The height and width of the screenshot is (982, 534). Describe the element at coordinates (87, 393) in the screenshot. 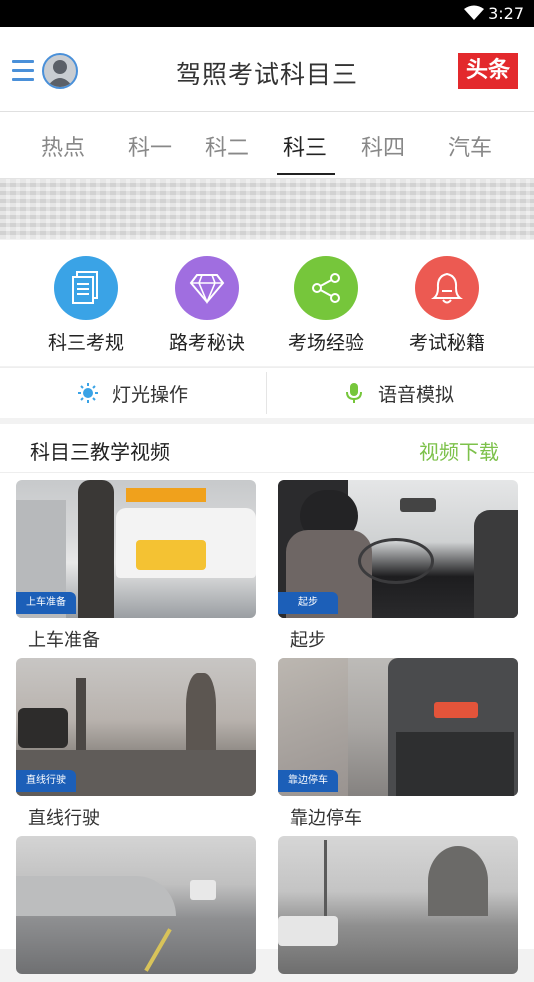

I see `sun-icon` at that location.